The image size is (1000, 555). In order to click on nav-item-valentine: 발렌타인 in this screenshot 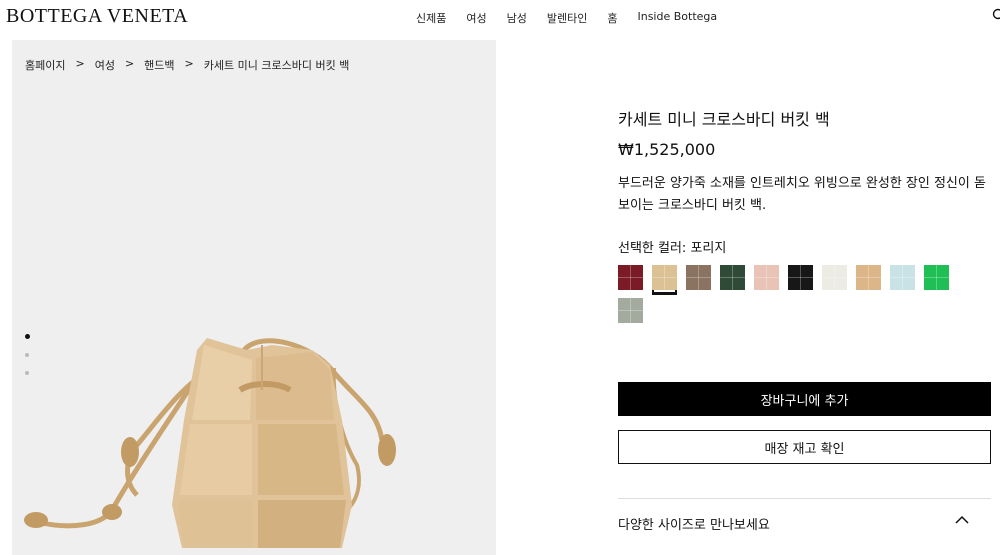, I will do `click(567, 18)`.